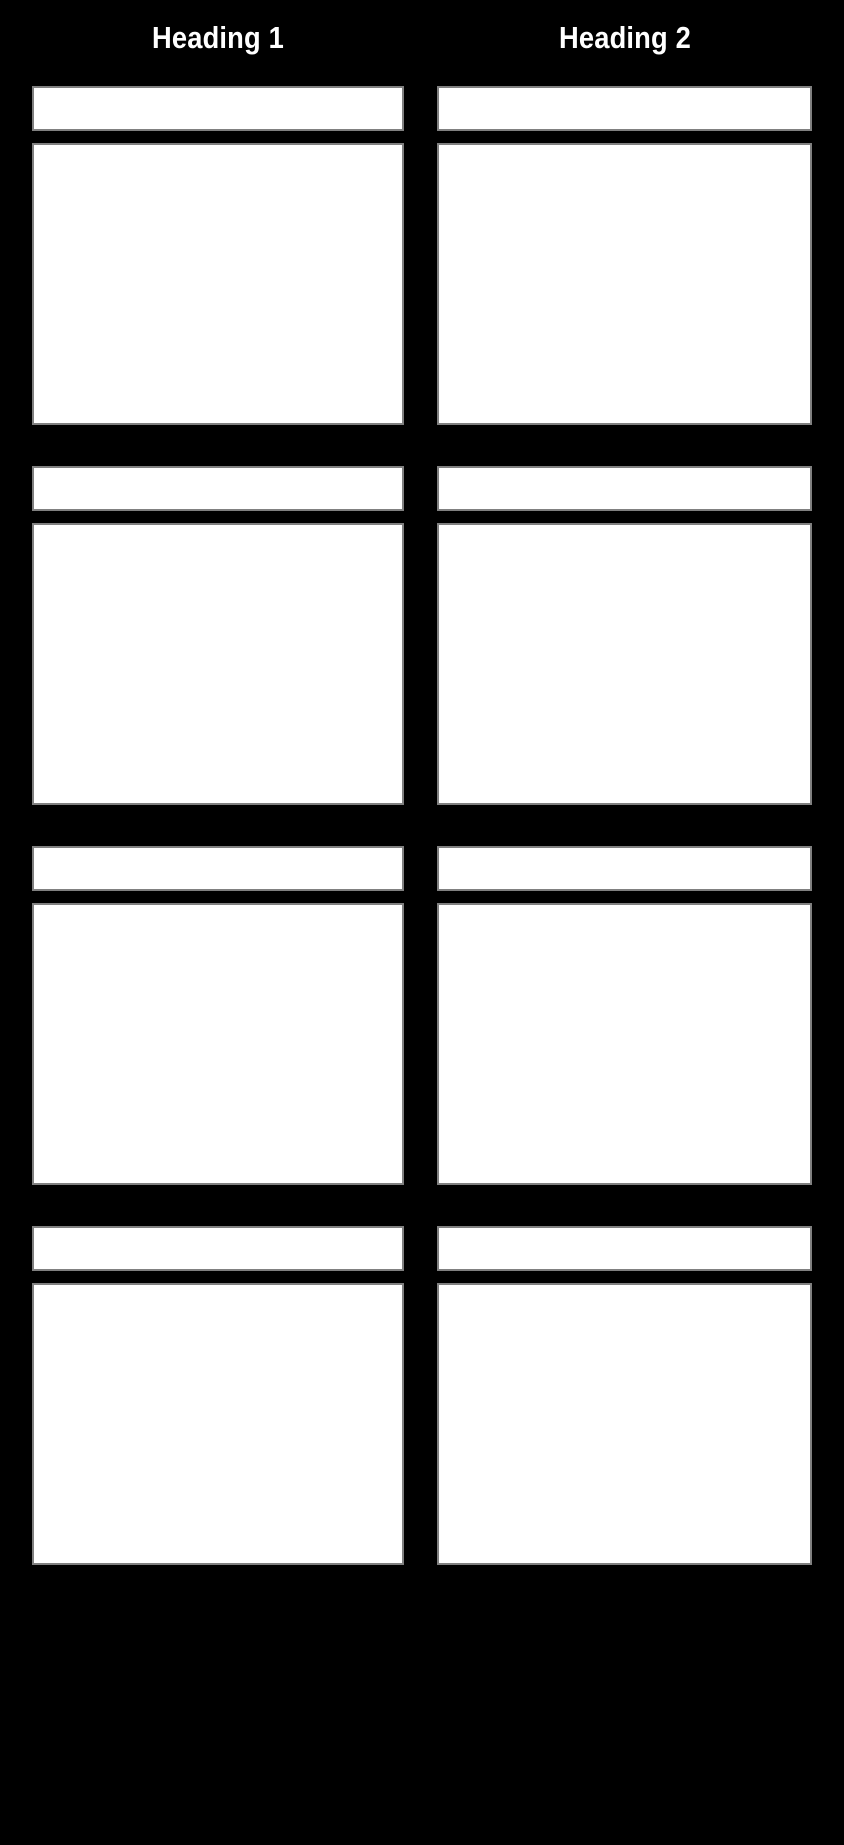  Describe the element at coordinates (218, 911) in the screenshot. I see `cell-content-text-r3c1` at that location.